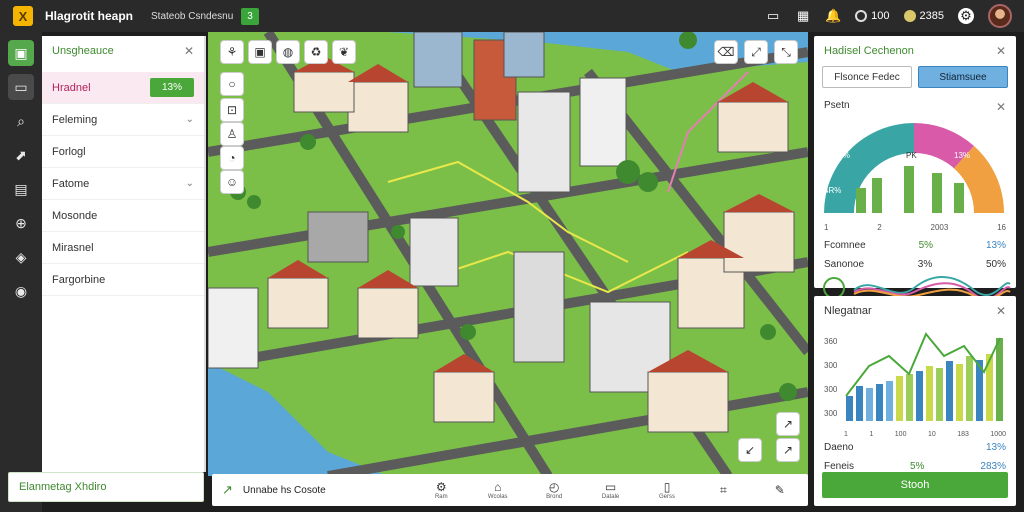 This screenshot has width=1024, height=512. What do you see at coordinates (123, 248) in the screenshot?
I see `list-item-mirasnel: Mirasnel` at bounding box center [123, 248].